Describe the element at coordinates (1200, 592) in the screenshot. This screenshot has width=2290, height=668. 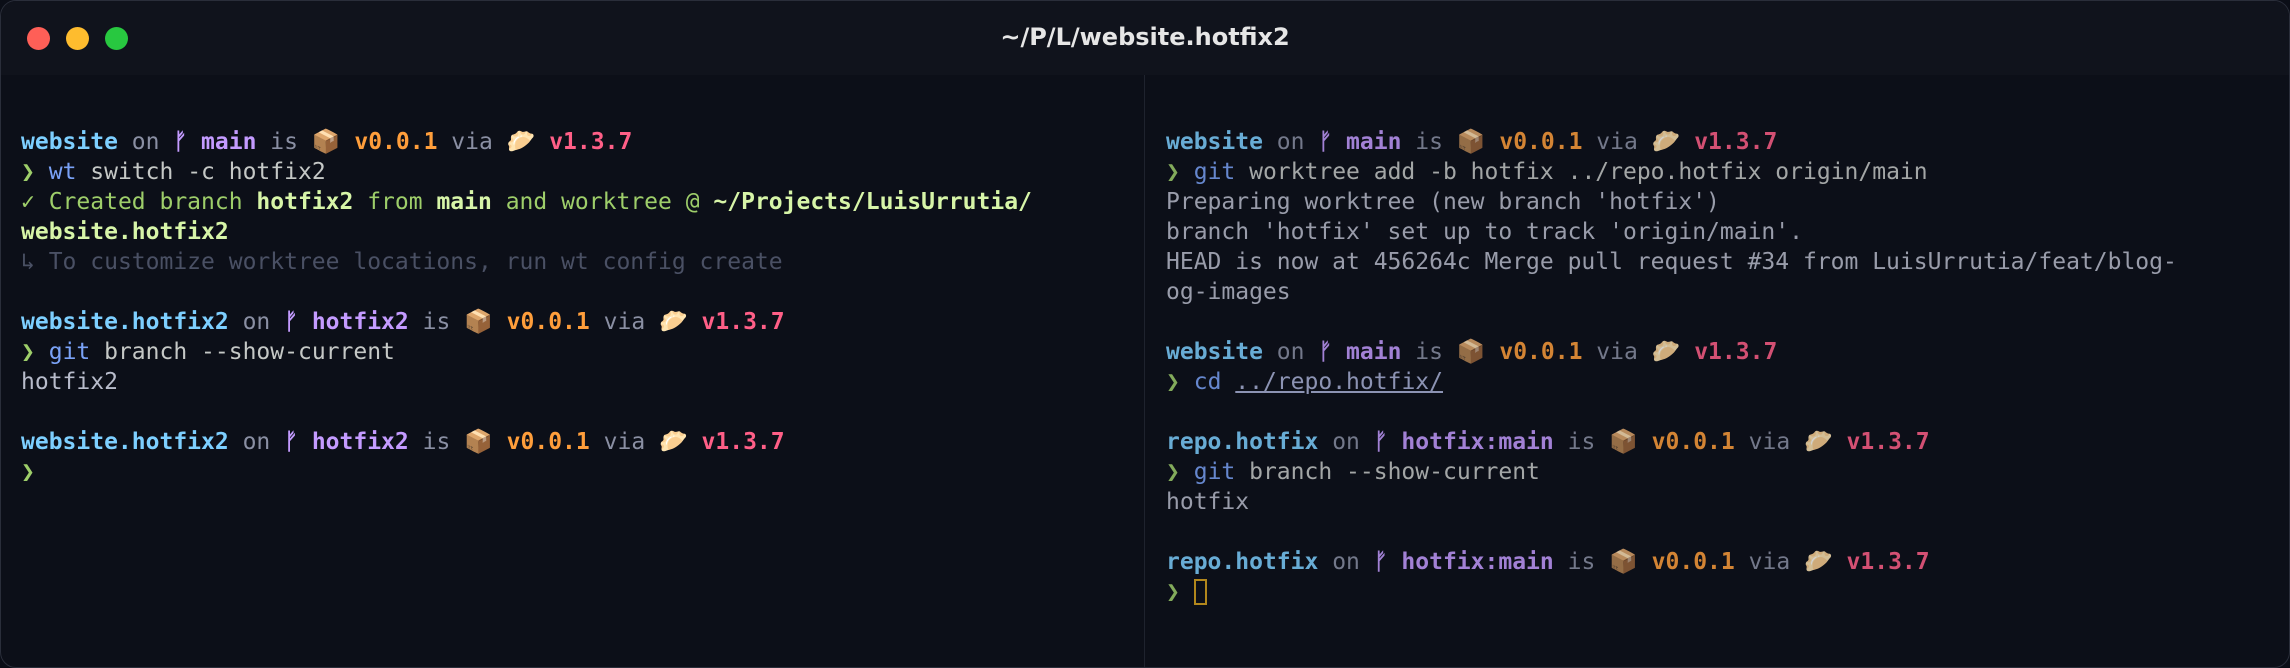
I see `text-cursor` at that location.